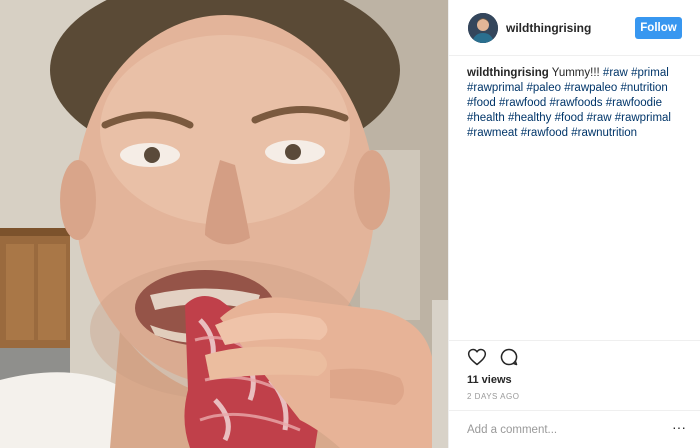 The height and width of the screenshot is (448, 700). Describe the element at coordinates (574, 340) in the screenshot. I see `divider` at that location.